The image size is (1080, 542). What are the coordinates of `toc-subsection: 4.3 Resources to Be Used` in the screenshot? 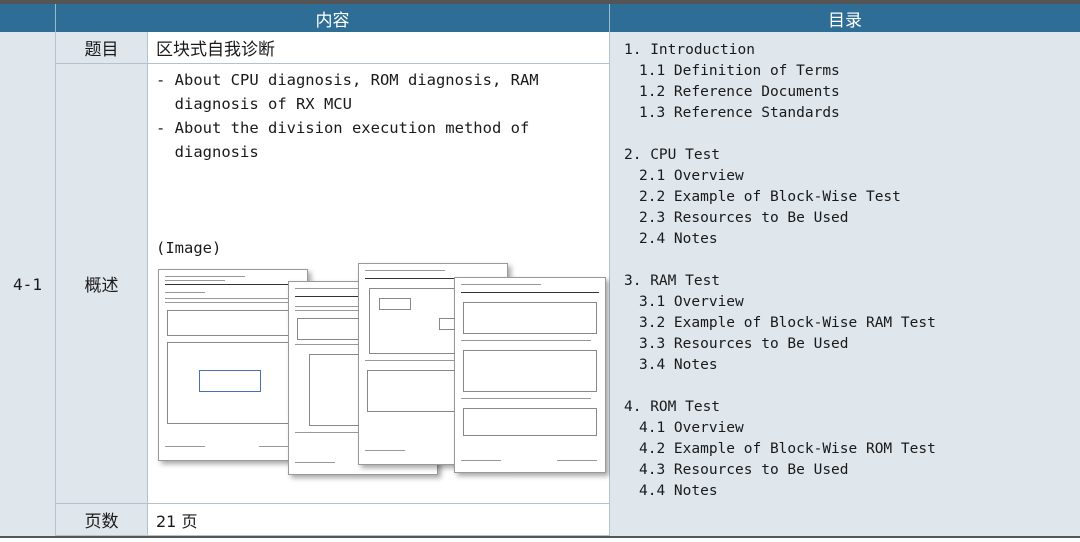 It's located at (744, 470).